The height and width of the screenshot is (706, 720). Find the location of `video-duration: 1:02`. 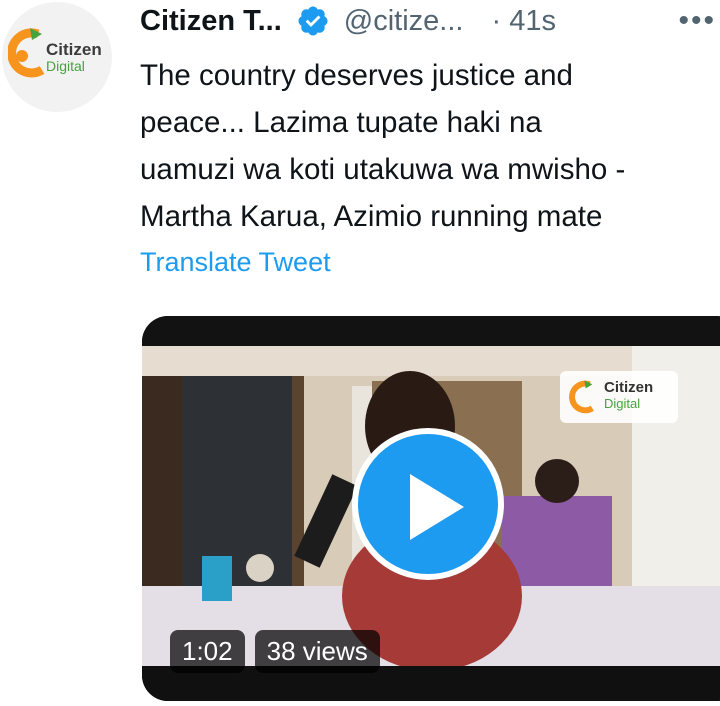

video-duration: 1:02 is located at coordinates (207, 651).